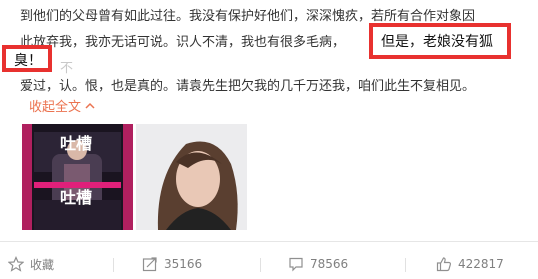 The image size is (538, 279). What do you see at coordinates (296, 264) in the screenshot?
I see `comment-icon` at bounding box center [296, 264].